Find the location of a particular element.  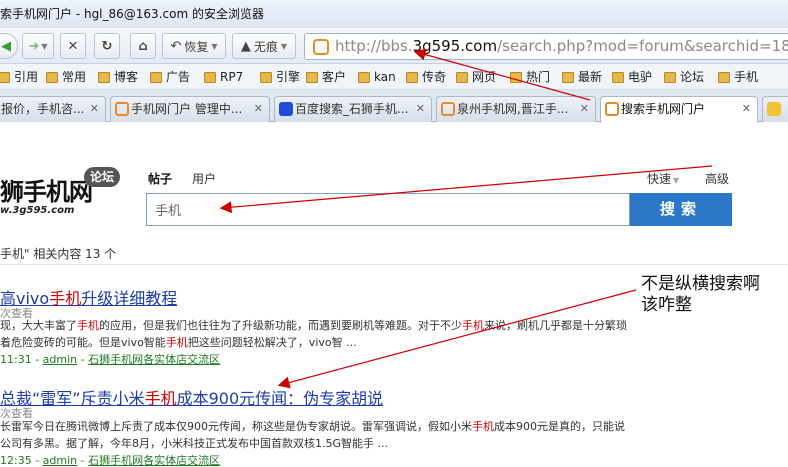

undo-icon: ↶ is located at coordinates (176, 46).